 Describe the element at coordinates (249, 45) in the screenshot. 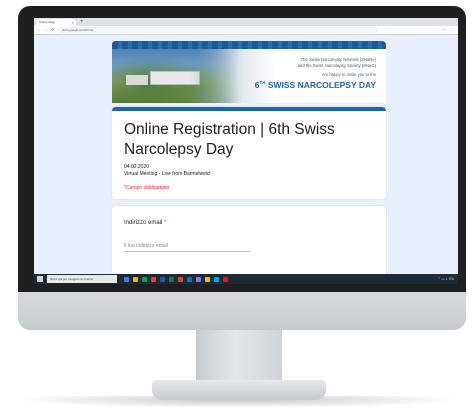

I see `circuit-pattern` at that location.